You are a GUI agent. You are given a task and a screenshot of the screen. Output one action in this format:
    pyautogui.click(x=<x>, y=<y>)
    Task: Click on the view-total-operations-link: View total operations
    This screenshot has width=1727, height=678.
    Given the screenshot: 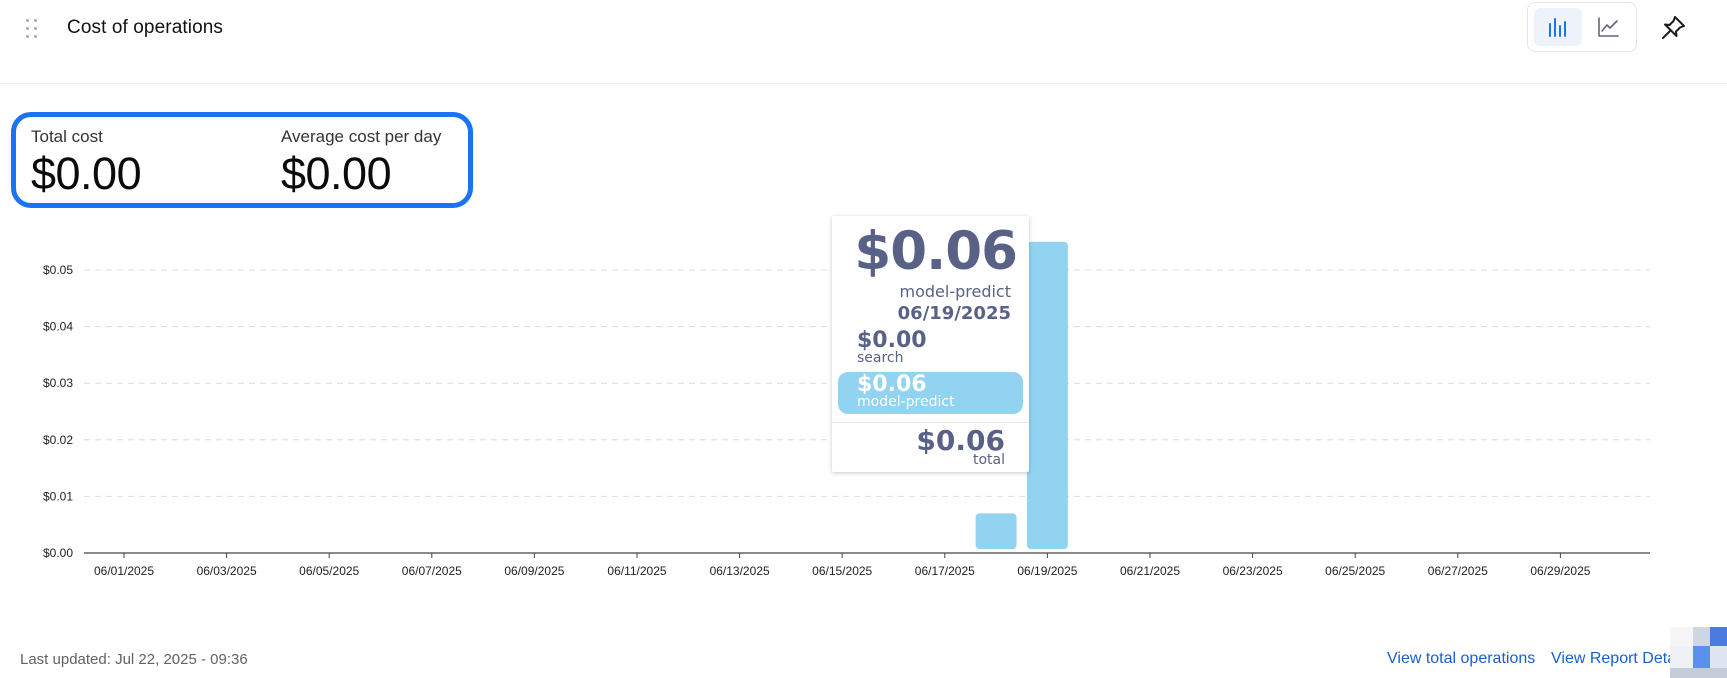 What is the action you would take?
    pyautogui.click(x=1461, y=659)
    